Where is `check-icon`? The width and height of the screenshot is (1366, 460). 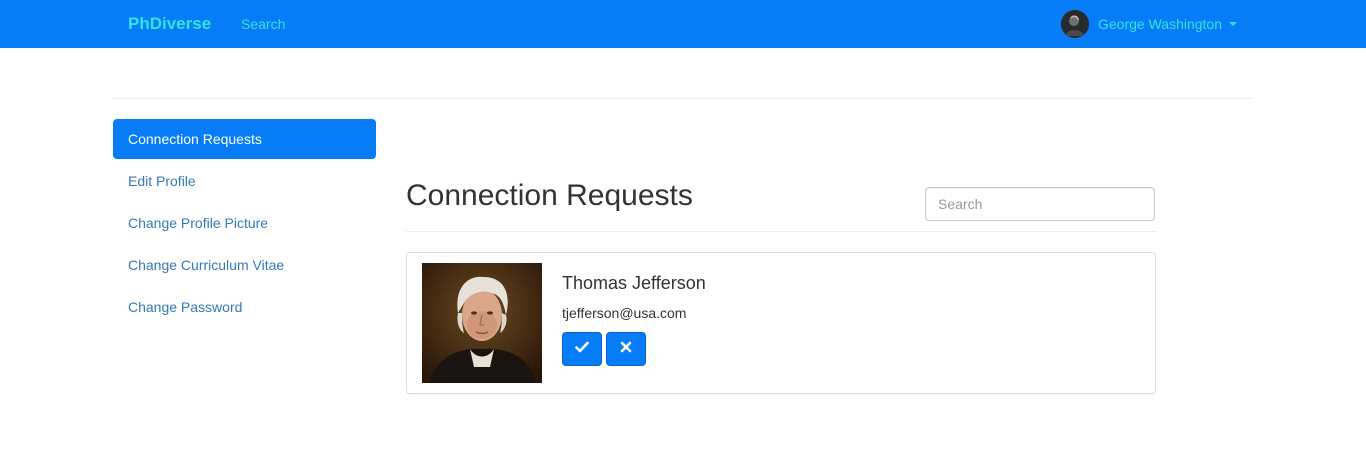
check-icon is located at coordinates (582, 349).